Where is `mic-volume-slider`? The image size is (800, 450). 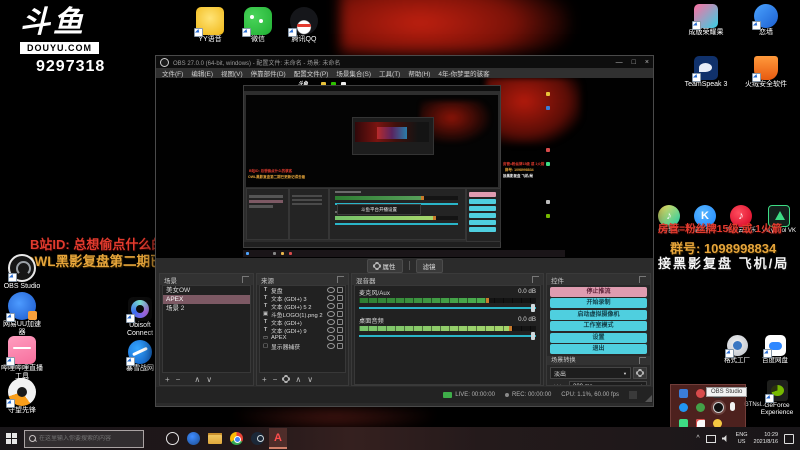
mic-volume-slider is located at coordinates (447, 308).